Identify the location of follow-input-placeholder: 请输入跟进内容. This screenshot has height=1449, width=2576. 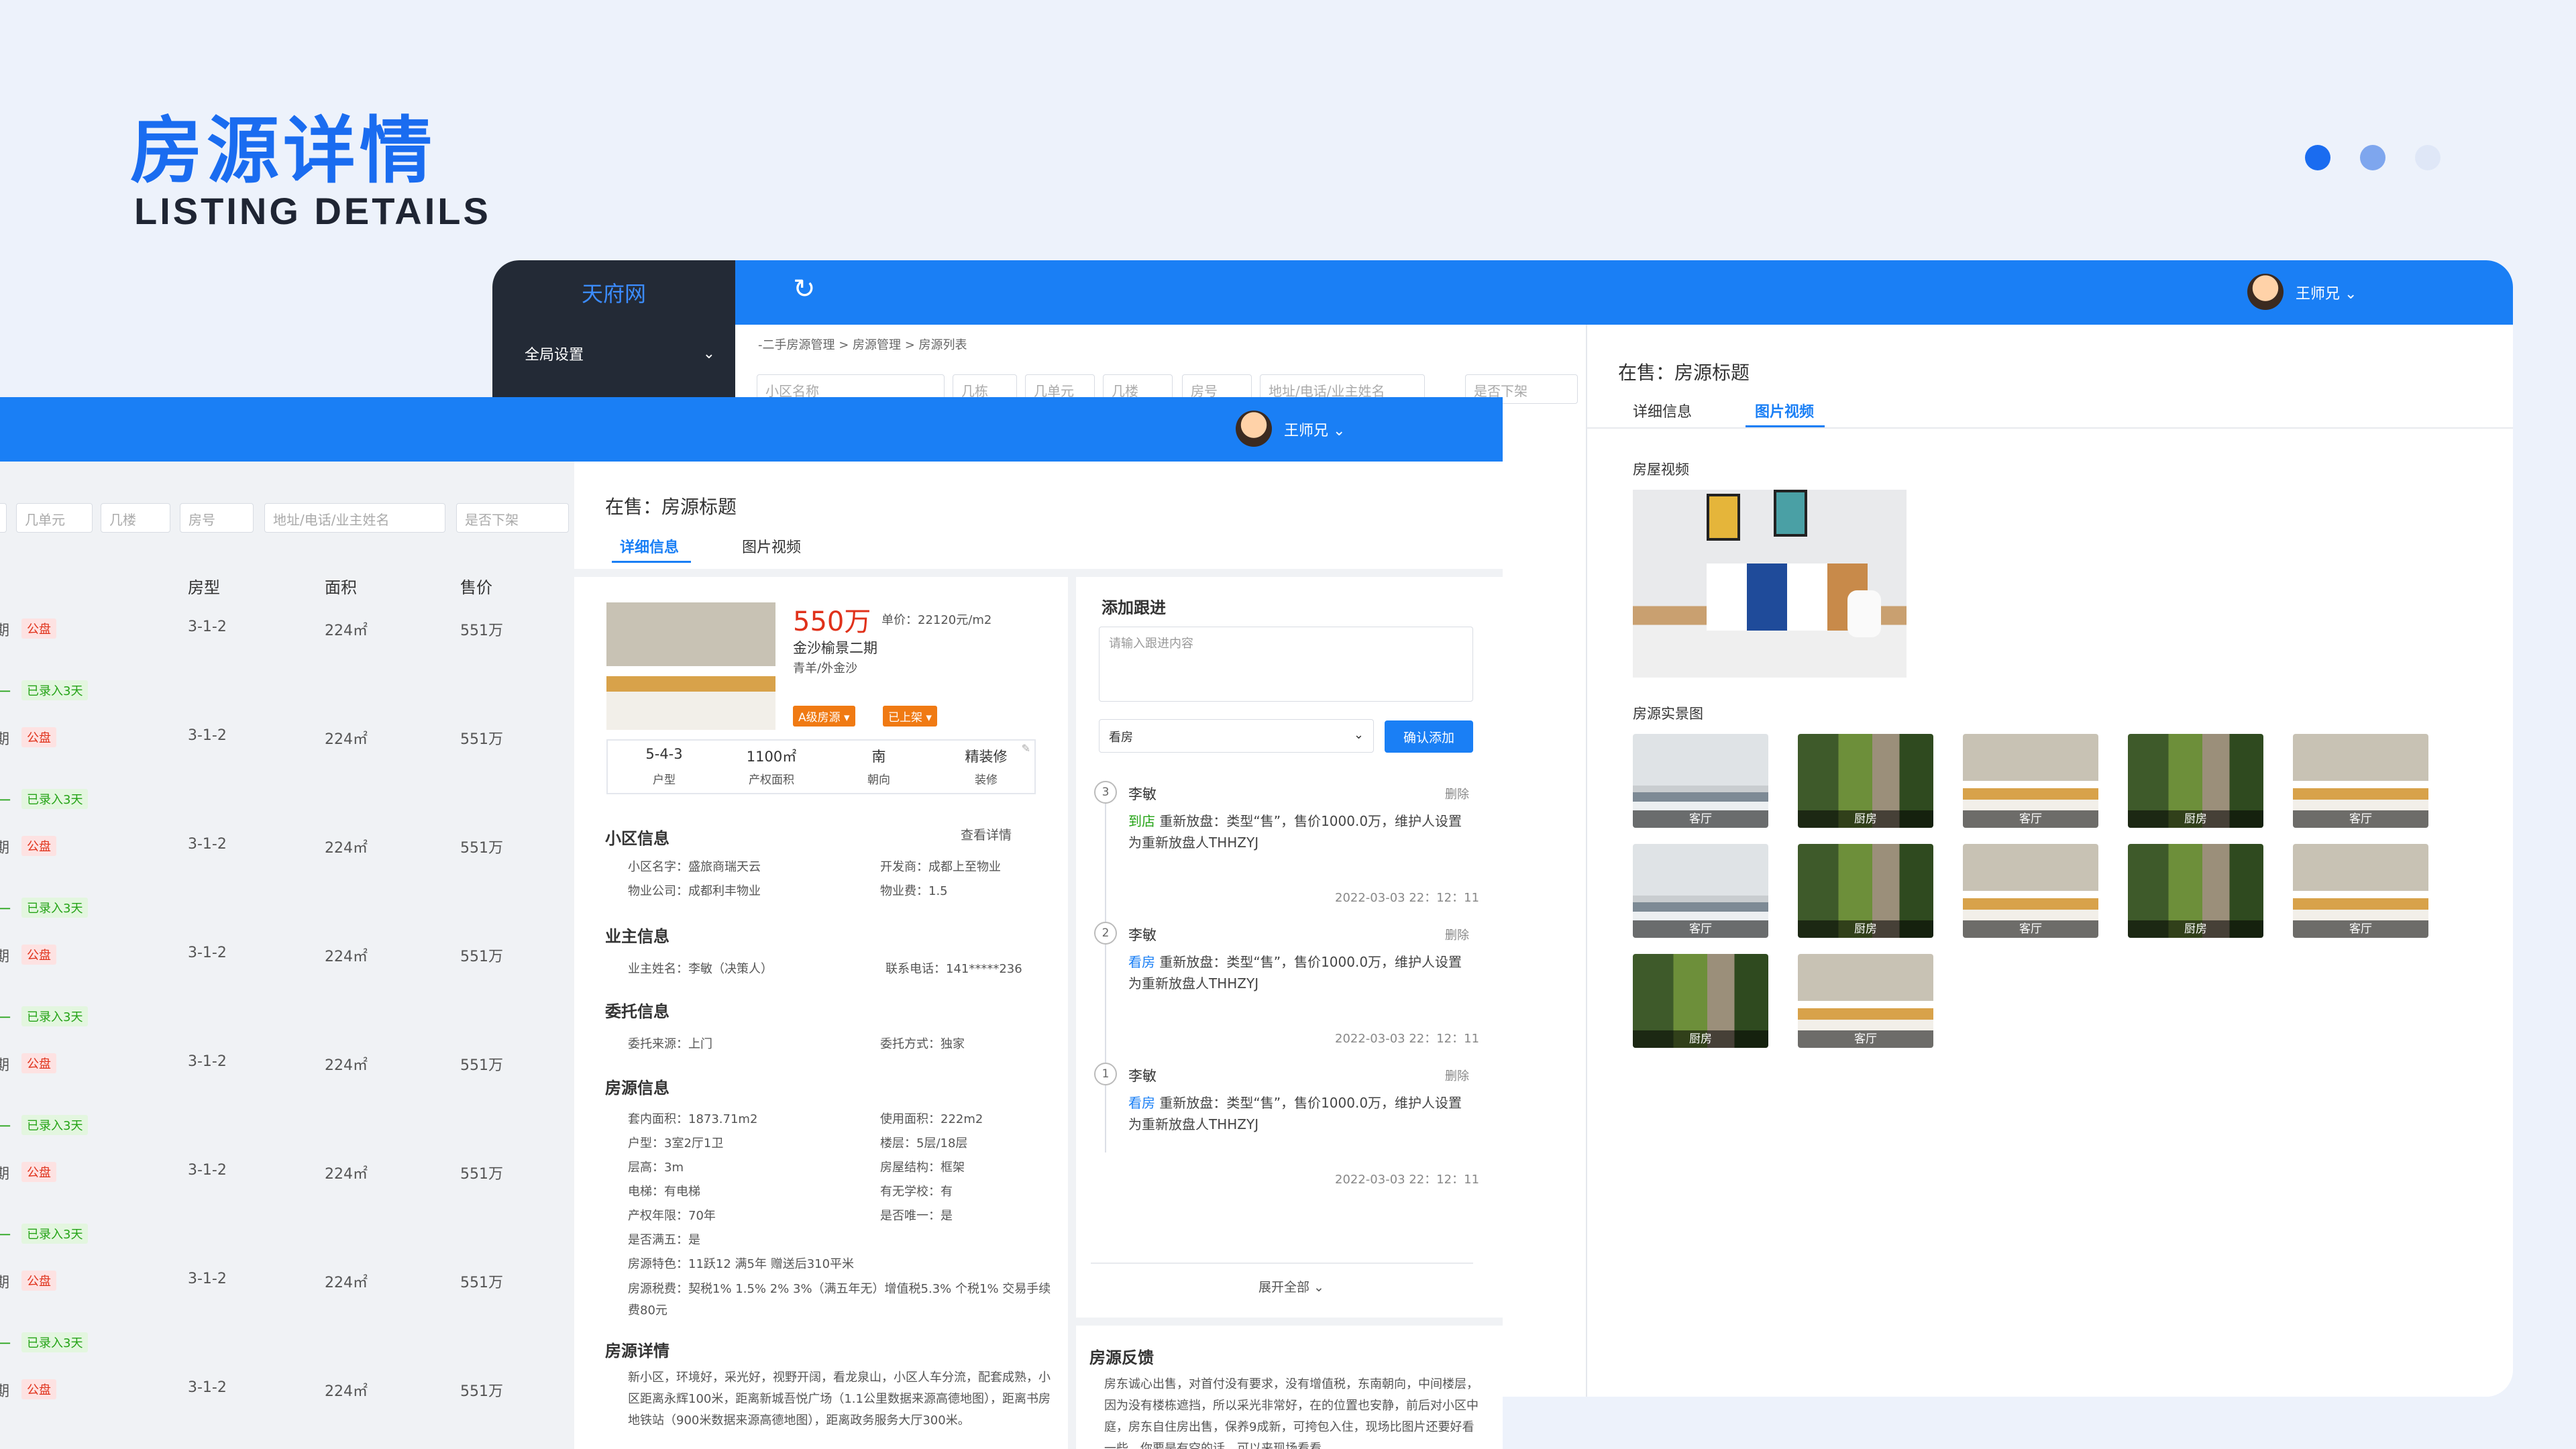
(1151, 644).